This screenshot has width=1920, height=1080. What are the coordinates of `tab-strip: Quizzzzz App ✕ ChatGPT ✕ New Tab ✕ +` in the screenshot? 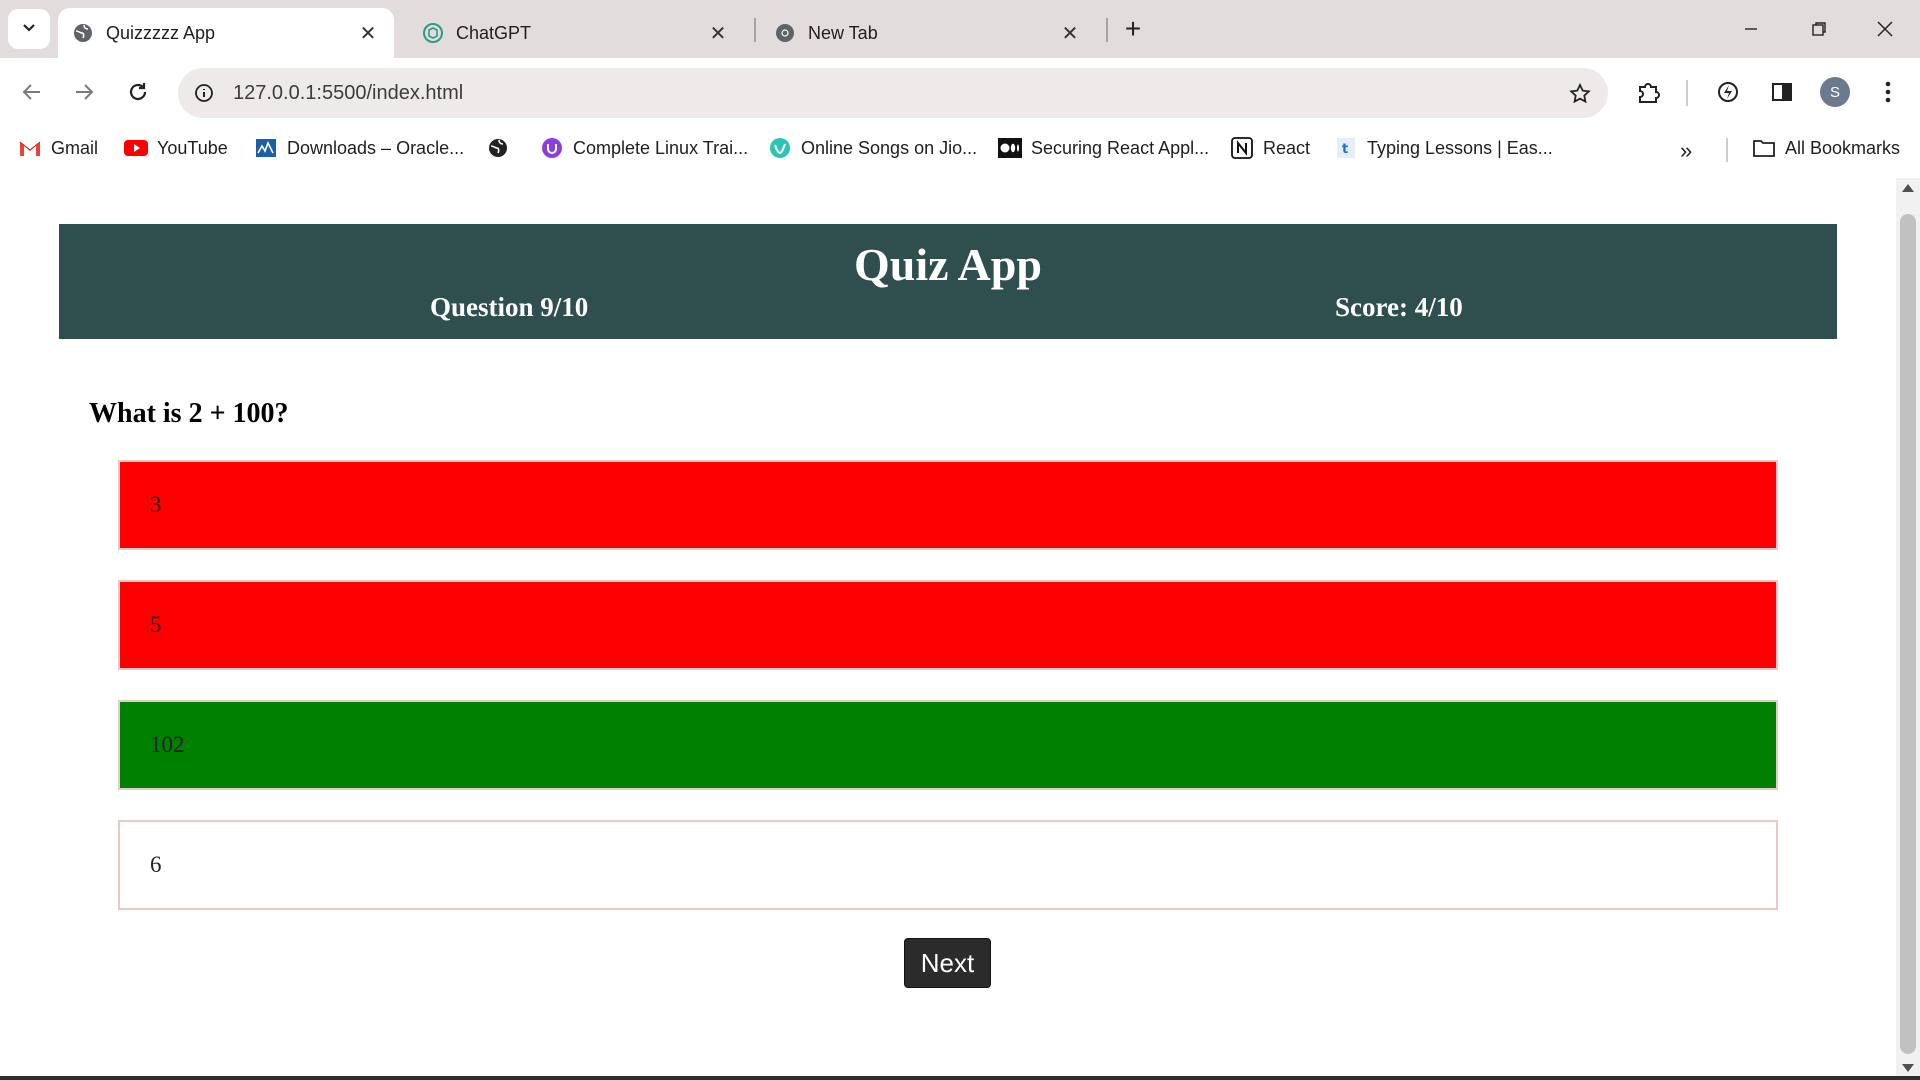 It's located at (960, 29).